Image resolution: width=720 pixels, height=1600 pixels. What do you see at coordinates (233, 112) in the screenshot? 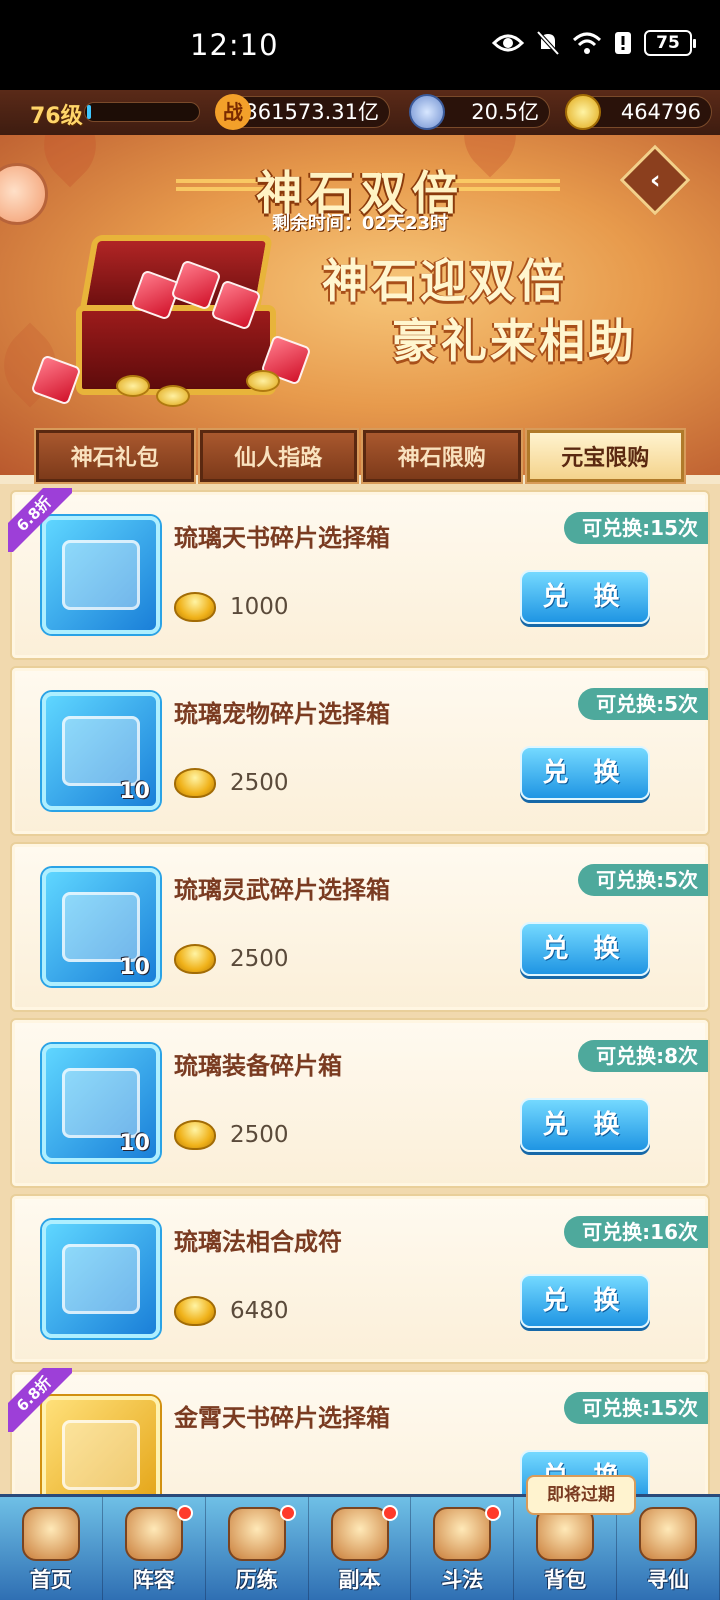
I see `power-icon: 战` at bounding box center [233, 112].